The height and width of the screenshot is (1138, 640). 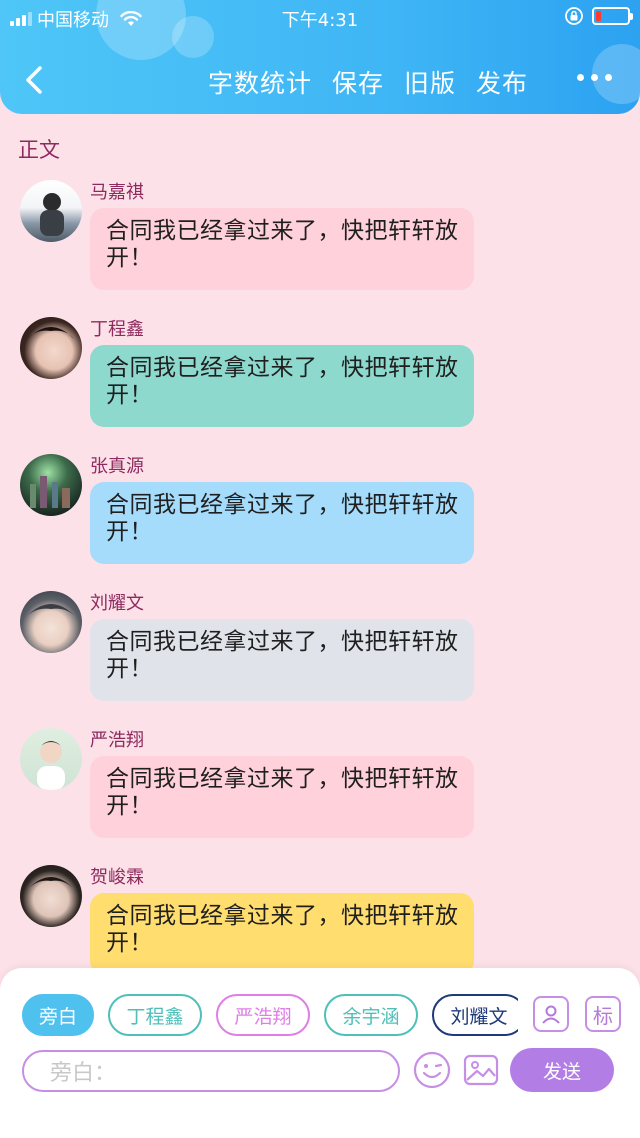 I want to click on more-icon, so click(x=594, y=77).